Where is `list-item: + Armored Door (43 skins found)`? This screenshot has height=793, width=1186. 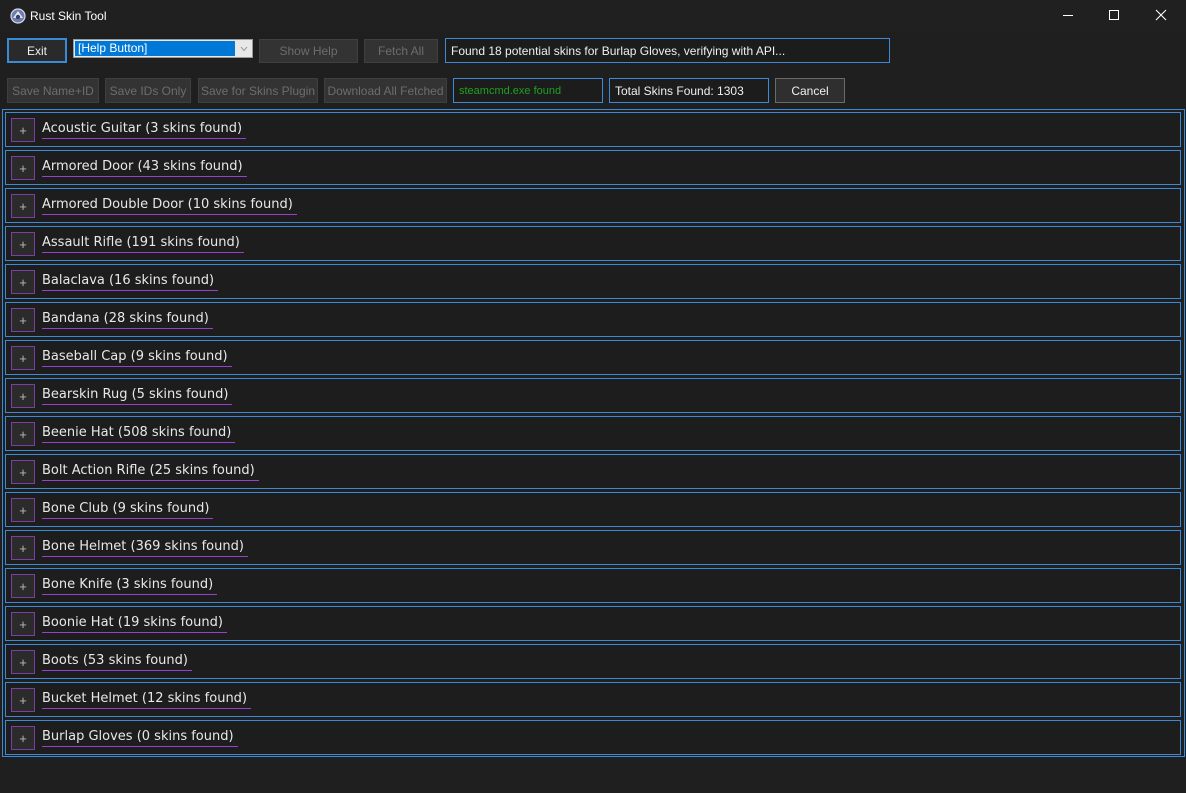
list-item: + Armored Door (43 skins found) is located at coordinates (593, 167).